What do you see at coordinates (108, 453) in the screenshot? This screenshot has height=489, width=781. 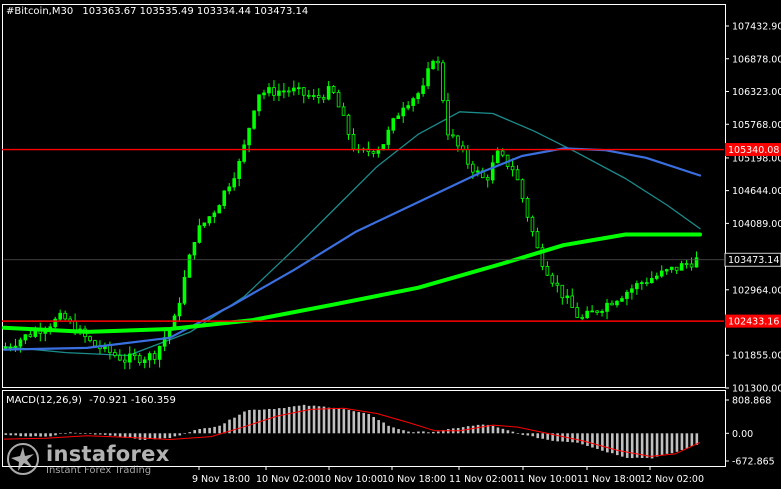 I see `brand-name: instaforex` at bounding box center [108, 453].